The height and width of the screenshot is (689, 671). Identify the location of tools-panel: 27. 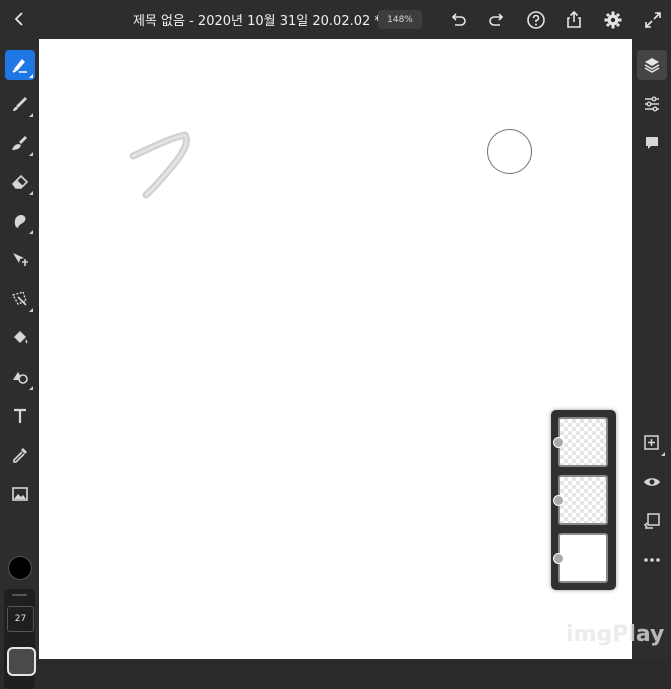
(19, 364).